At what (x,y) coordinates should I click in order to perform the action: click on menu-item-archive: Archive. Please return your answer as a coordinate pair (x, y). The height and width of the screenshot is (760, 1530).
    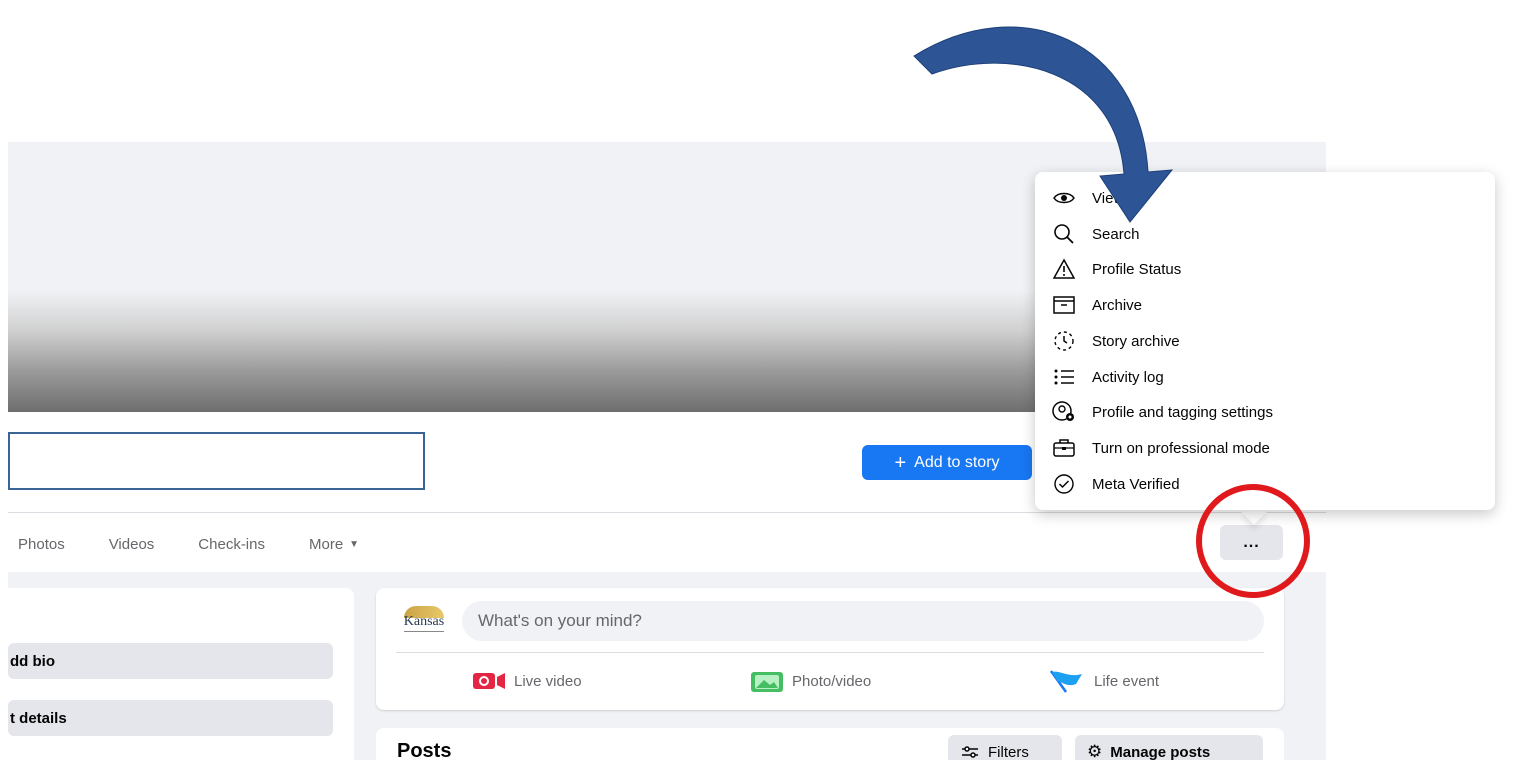
    Looking at the image, I should click on (1096, 305).